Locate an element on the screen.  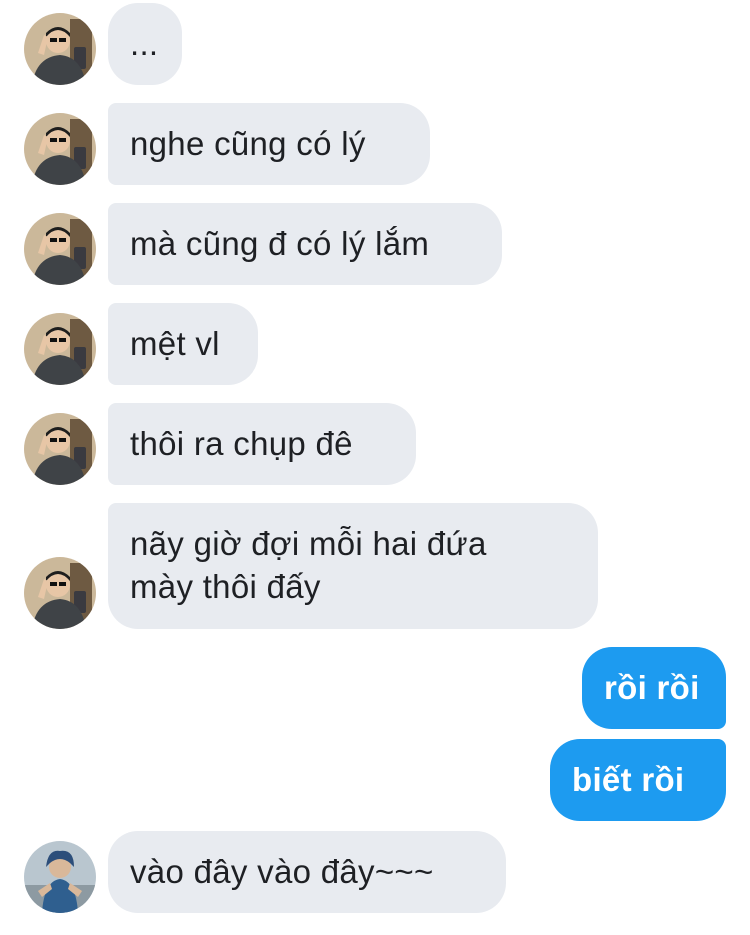
message-bubble-outgoing: biết rồi is located at coordinates (638, 780).